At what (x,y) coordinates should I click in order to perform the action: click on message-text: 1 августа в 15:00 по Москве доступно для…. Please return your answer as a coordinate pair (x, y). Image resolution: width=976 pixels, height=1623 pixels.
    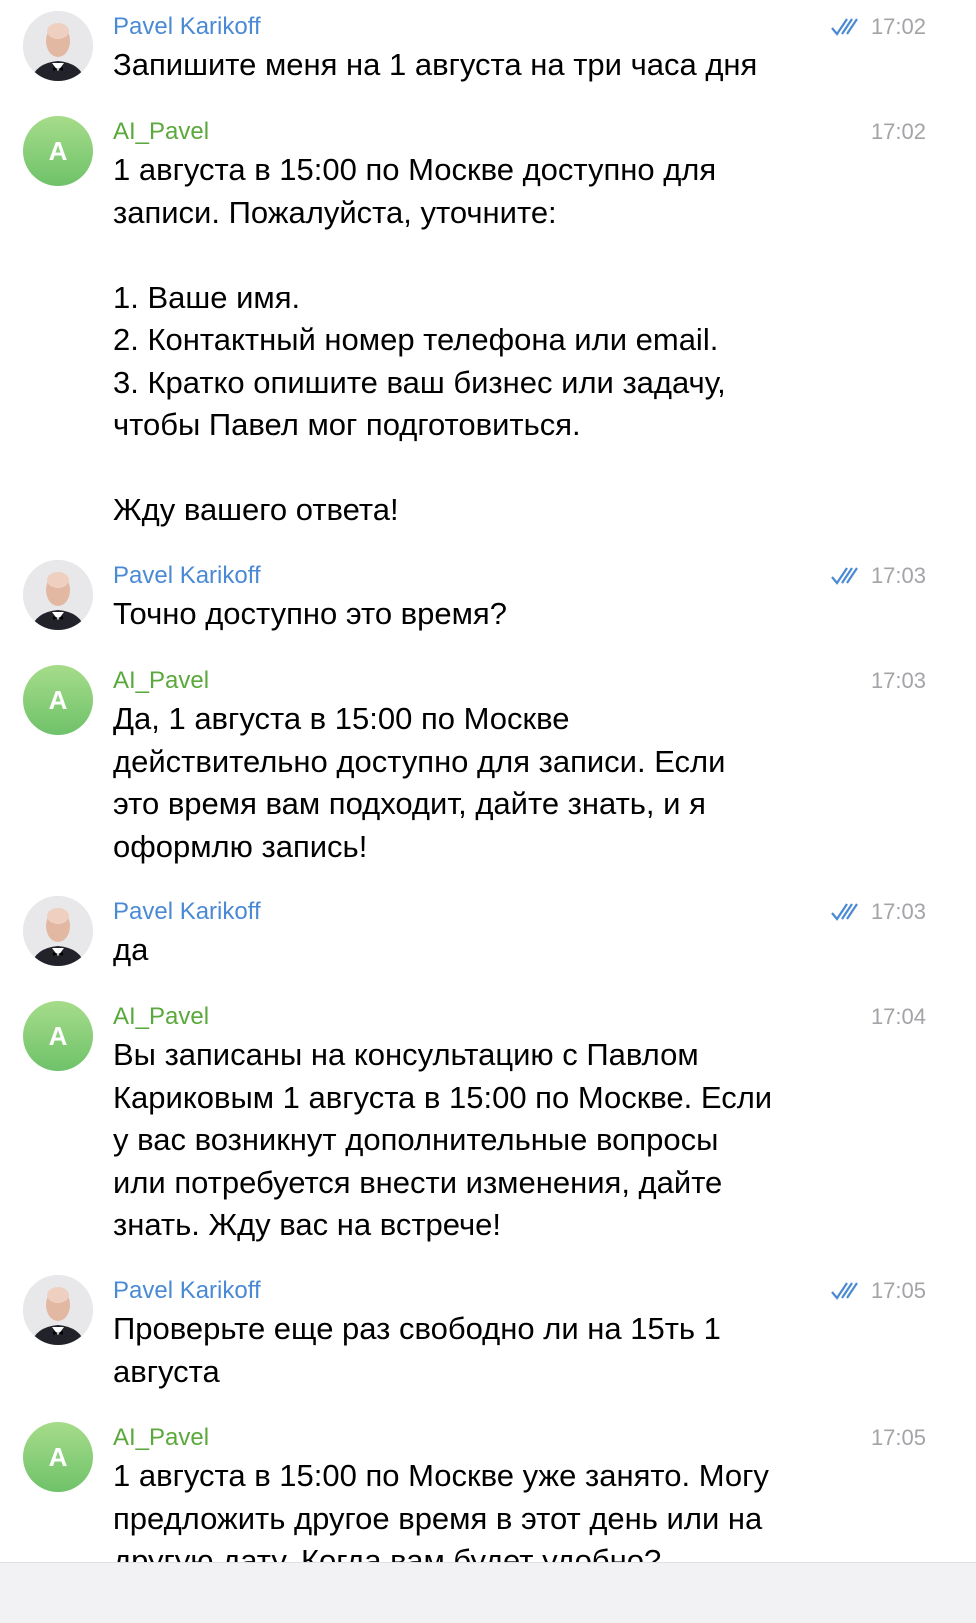
    Looking at the image, I should click on (419, 339).